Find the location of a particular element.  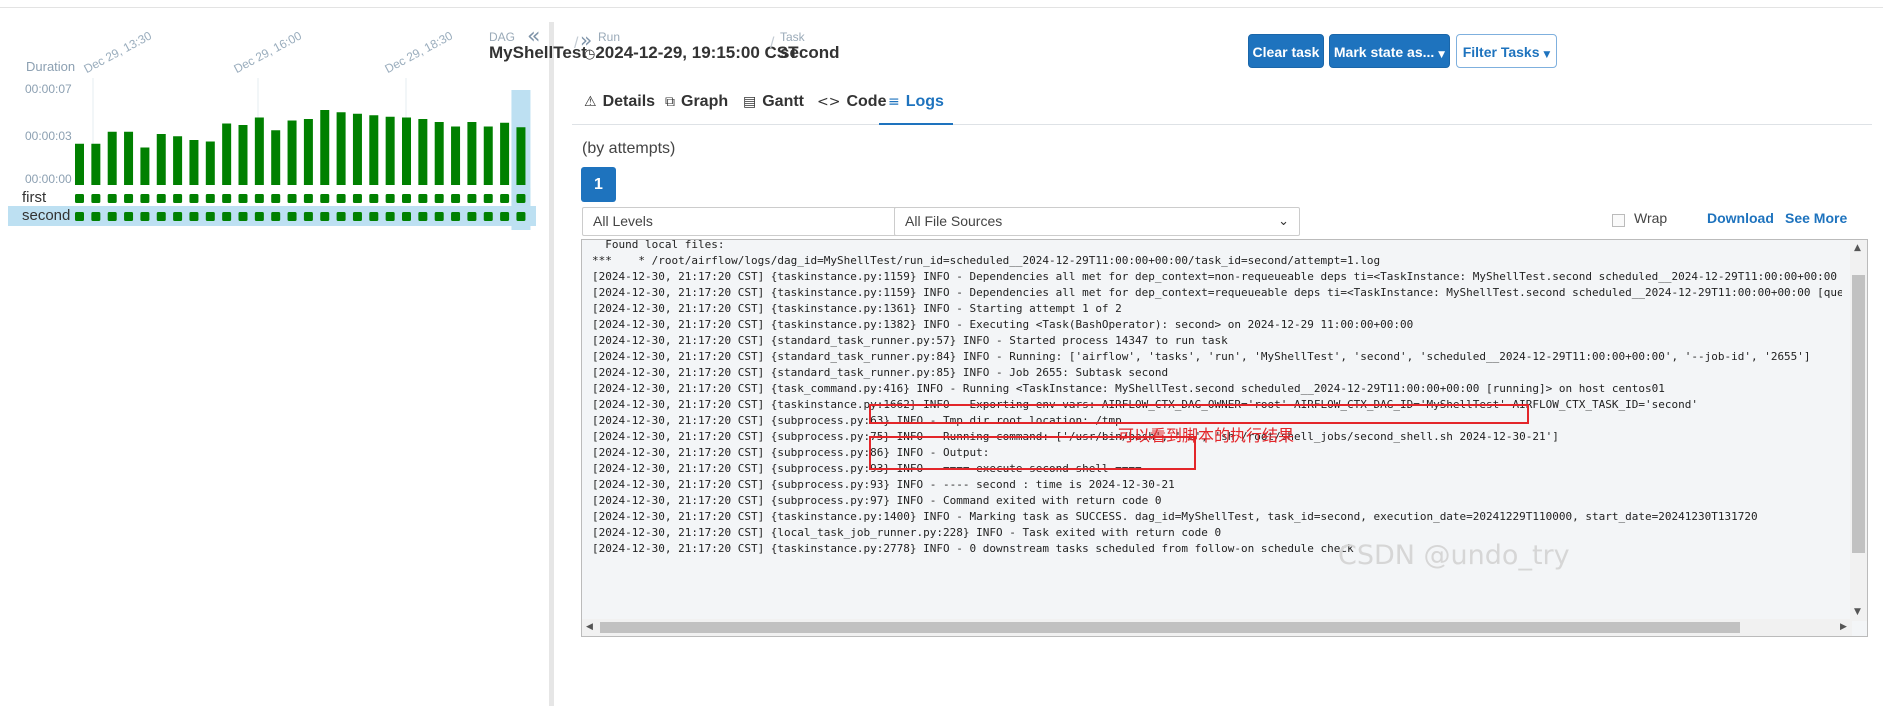

mark-state-button: Mark state as... ▼ is located at coordinates (1389, 51).